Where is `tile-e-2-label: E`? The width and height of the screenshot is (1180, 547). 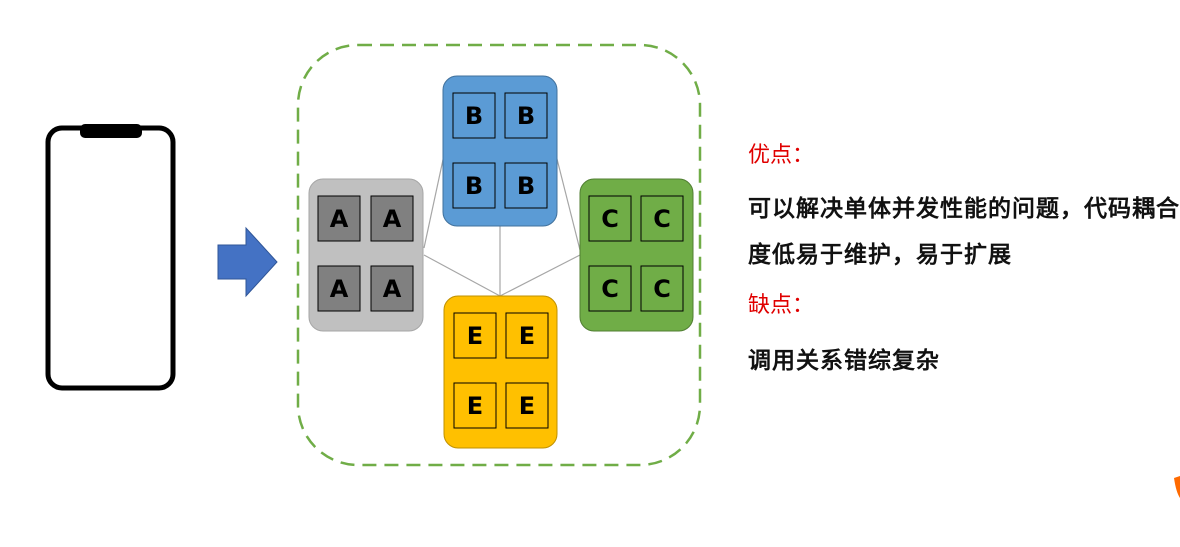
tile-e-2-label: E is located at coordinates (527, 336).